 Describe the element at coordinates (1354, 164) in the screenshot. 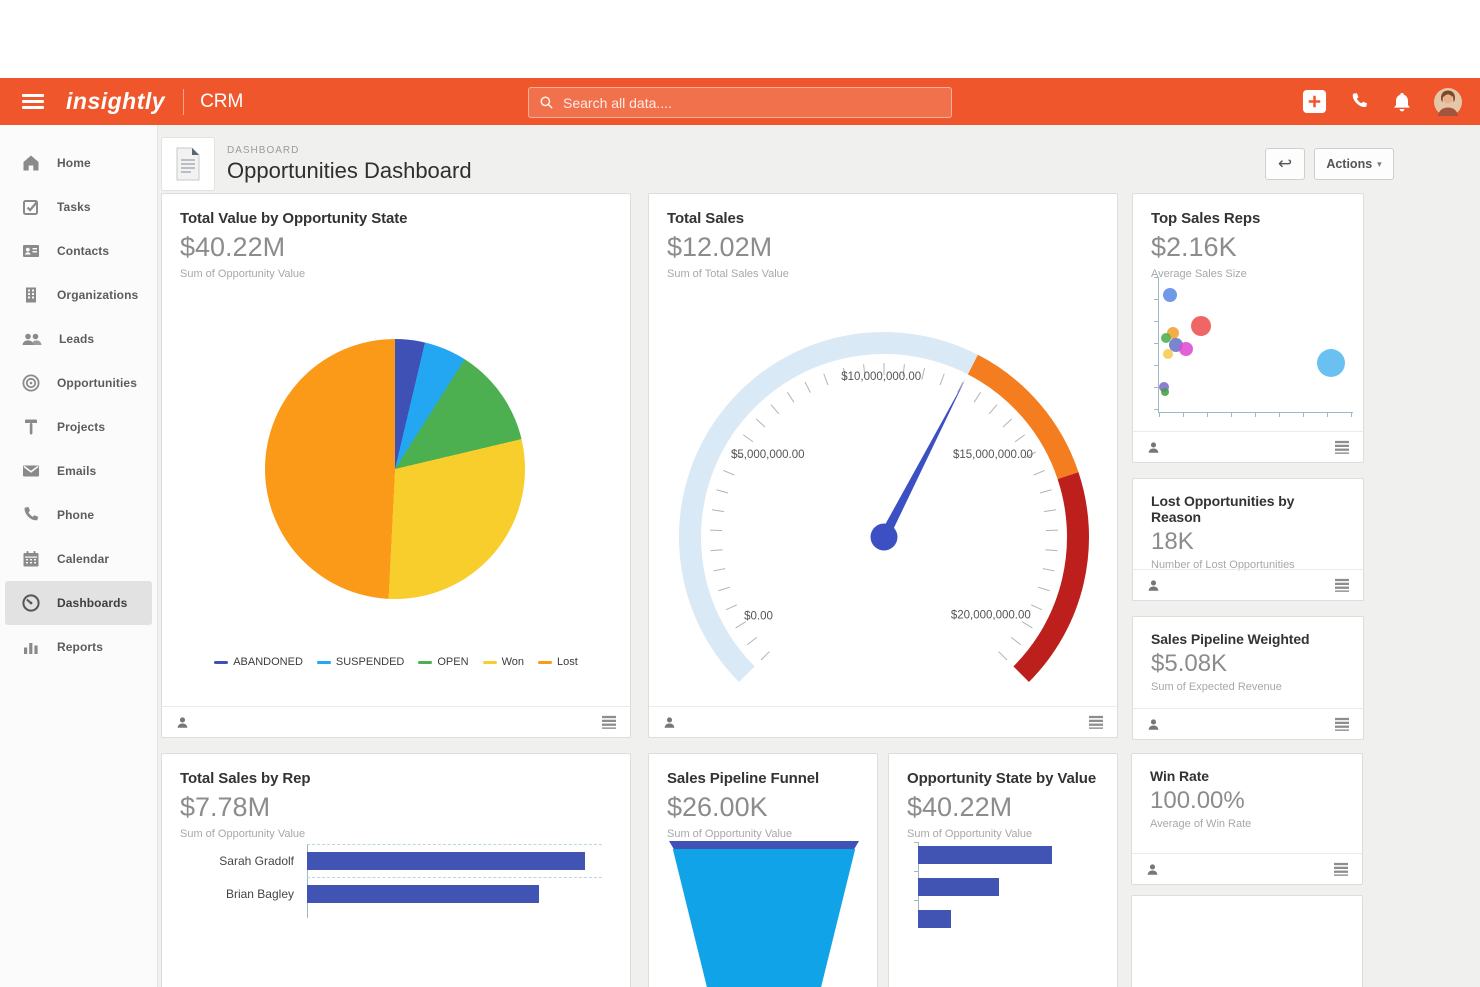

I see `actions-button: Actions ▾` at that location.